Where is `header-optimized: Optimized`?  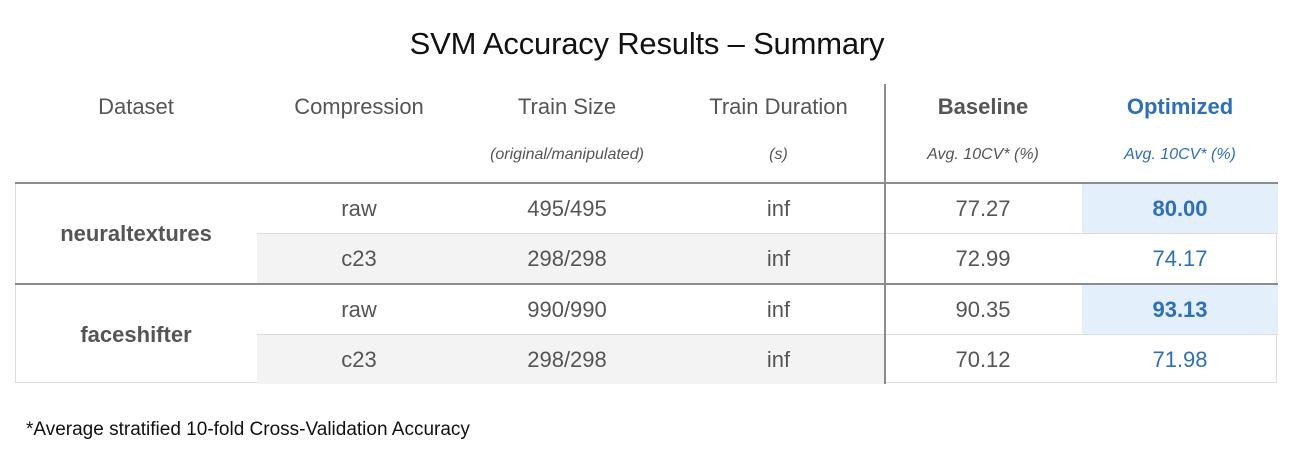 header-optimized: Optimized is located at coordinates (1180, 106).